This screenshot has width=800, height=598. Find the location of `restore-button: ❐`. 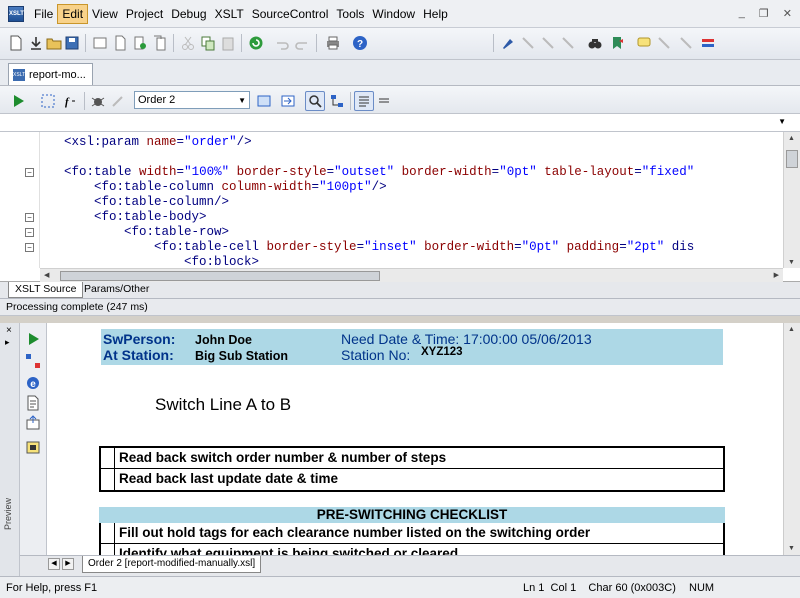

restore-button: ❐ is located at coordinates (764, 13).